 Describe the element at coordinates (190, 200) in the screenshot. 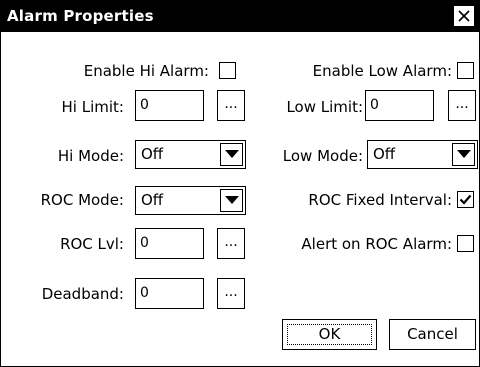

I see `roc-mode-select: Off` at that location.